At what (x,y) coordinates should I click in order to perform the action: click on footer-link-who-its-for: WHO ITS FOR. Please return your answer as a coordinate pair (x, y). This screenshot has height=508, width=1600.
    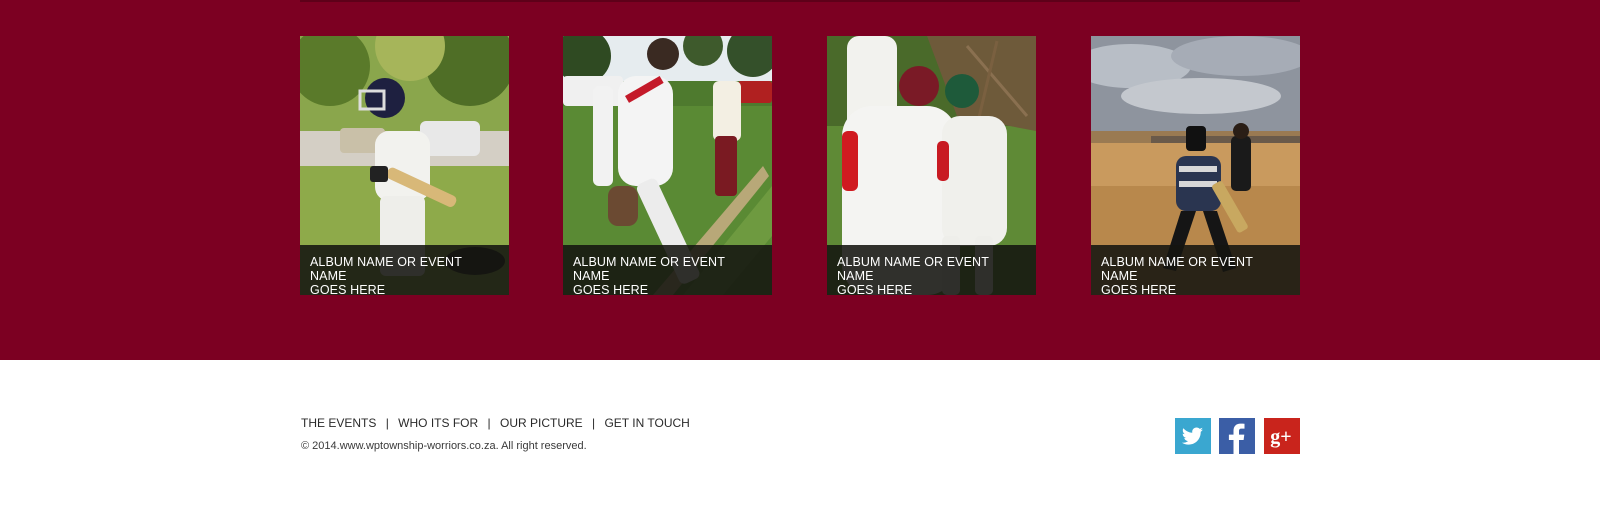
    Looking at the image, I should click on (438, 423).